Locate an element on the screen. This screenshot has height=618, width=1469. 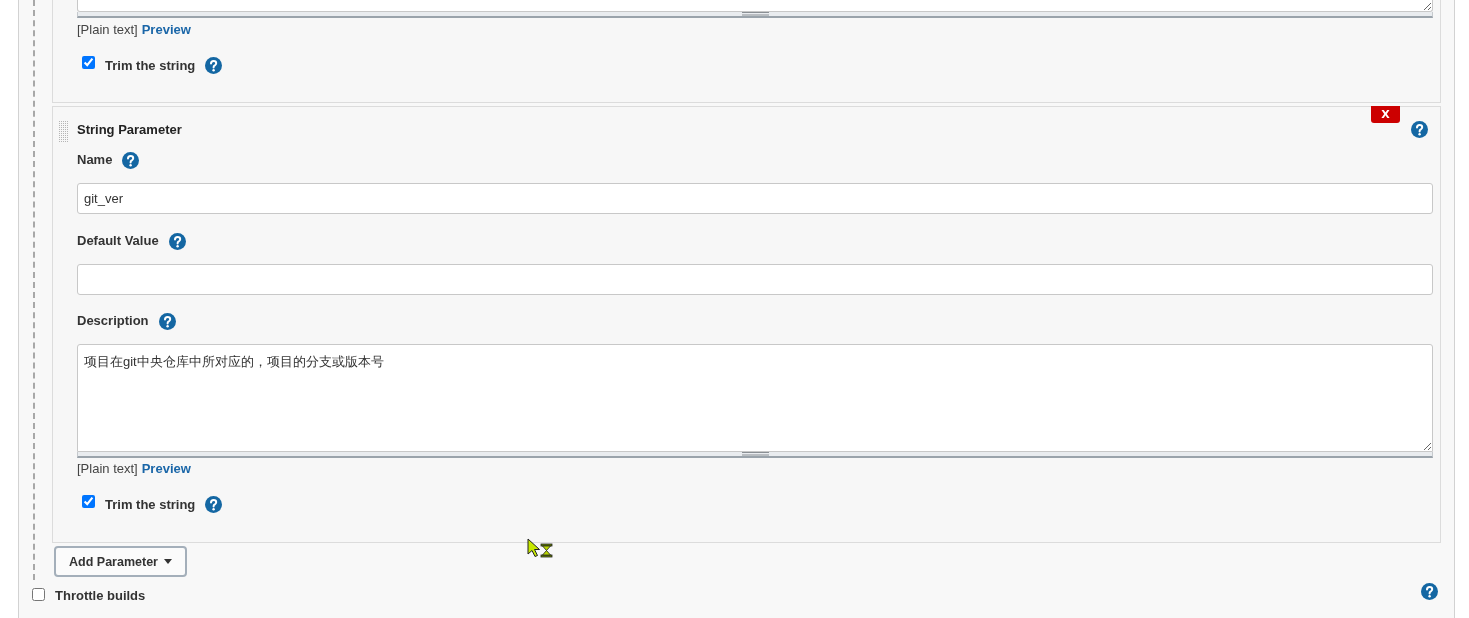
throttle-checkbox is located at coordinates (38, 594).